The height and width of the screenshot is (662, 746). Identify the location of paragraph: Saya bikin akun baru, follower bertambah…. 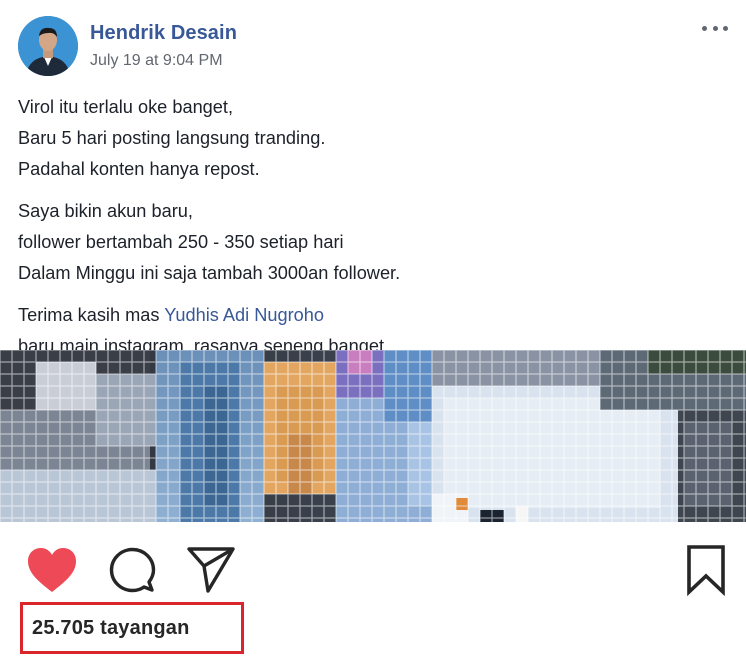
(373, 242).